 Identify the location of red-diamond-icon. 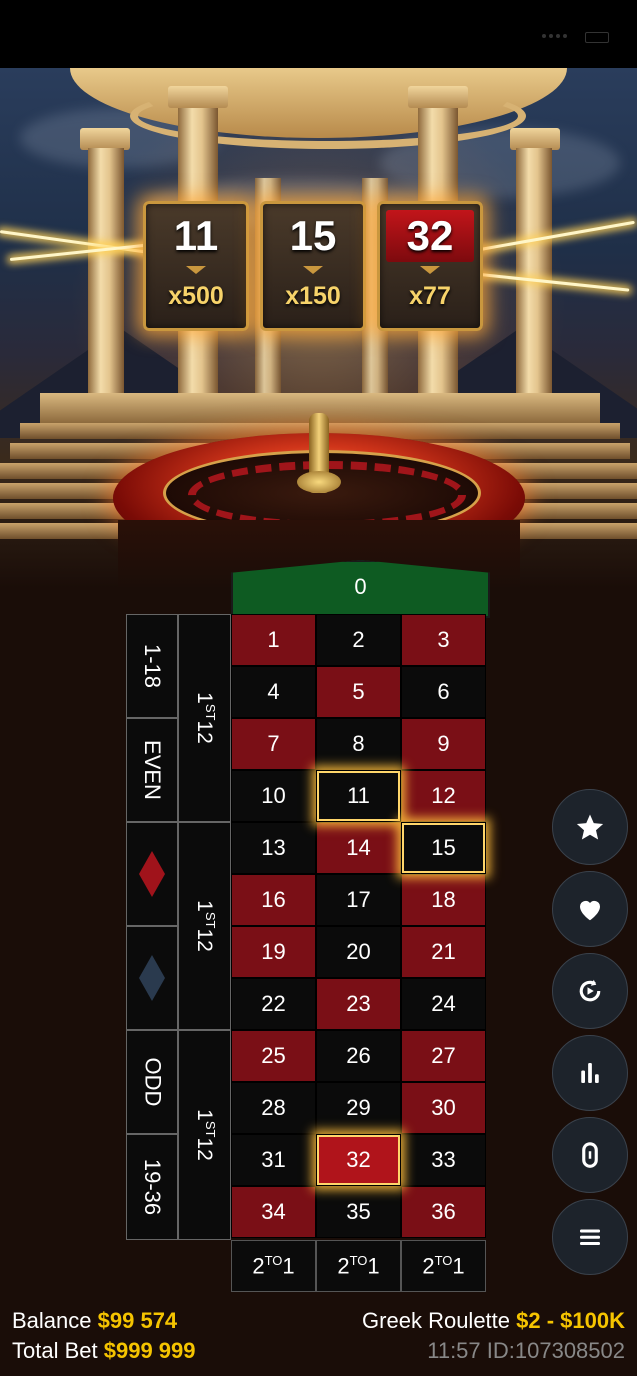
(152, 874).